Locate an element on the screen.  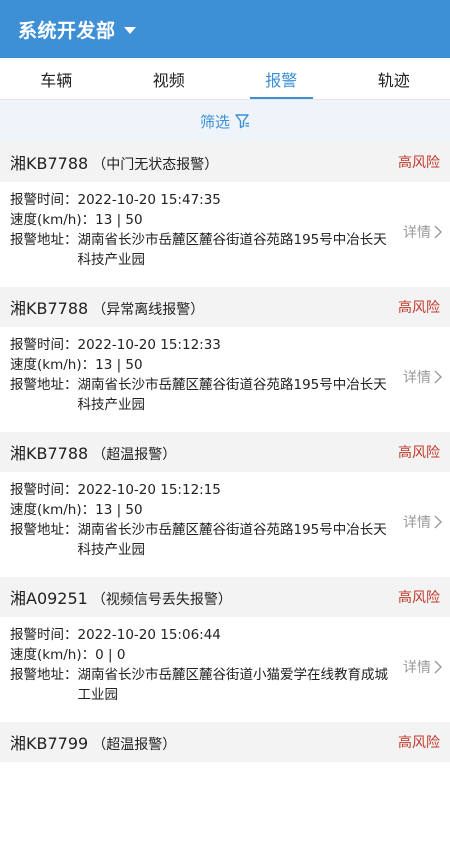
alarm-time-value: 2022-10-20 15:47:35 is located at coordinates (149, 200).